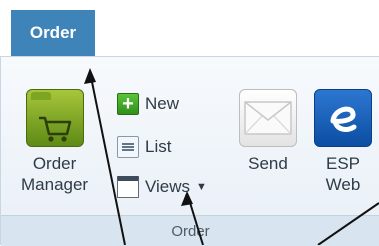 The image size is (379, 246). Describe the element at coordinates (128, 147) in the screenshot. I see `list-icon` at that location.